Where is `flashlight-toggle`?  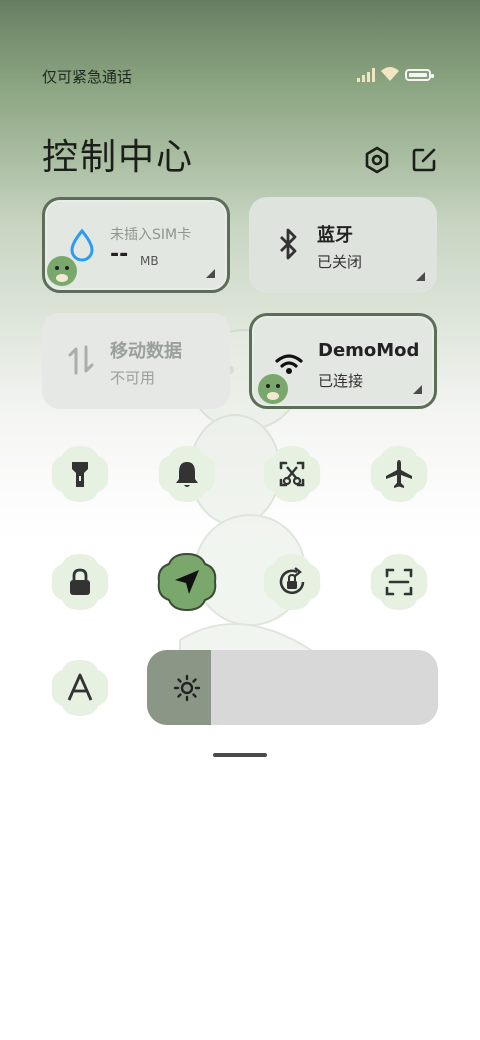 flashlight-toggle is located at coordinates (80, 474).